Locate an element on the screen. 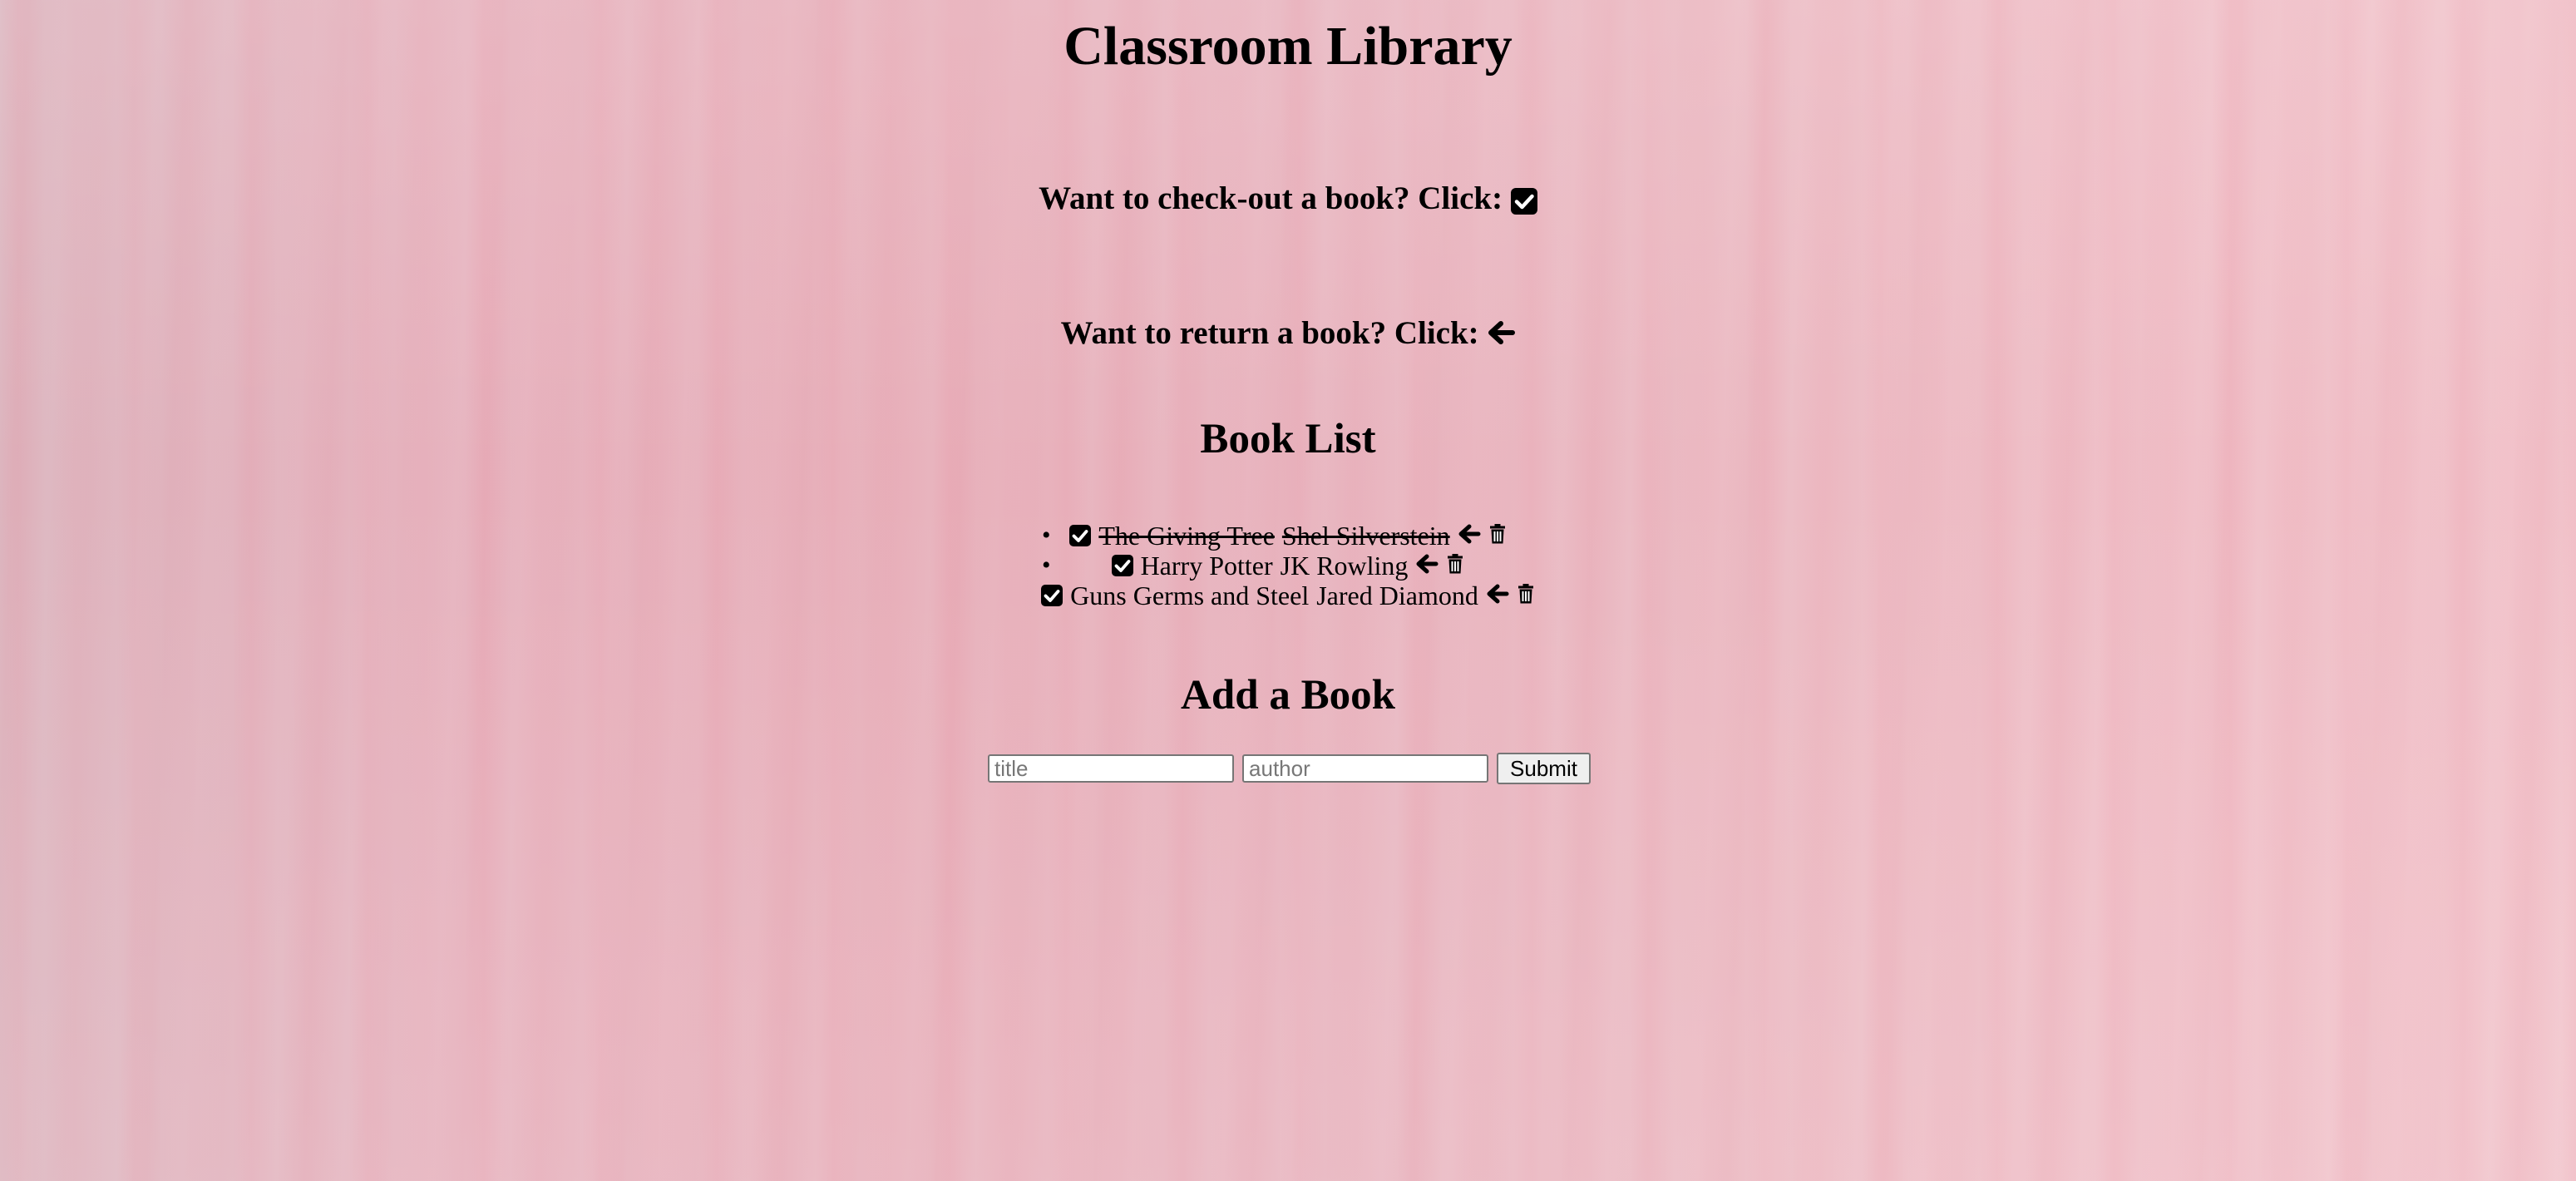  book-author: JK Rowling is located at coordinates (1344, 566).